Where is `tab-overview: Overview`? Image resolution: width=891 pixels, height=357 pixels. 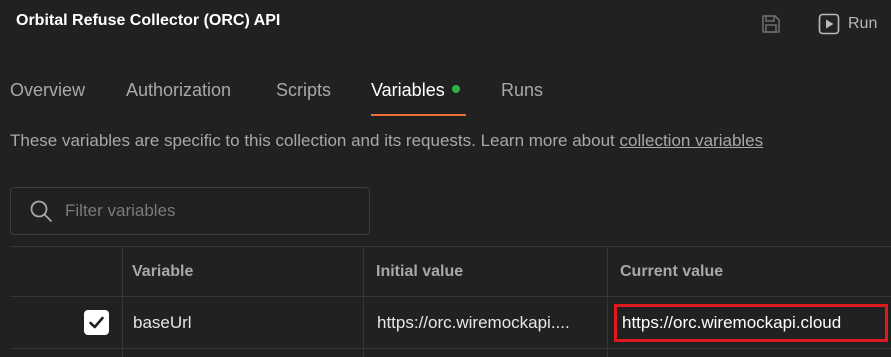 tab-overview: Overview is located at coordinates (47, 98).